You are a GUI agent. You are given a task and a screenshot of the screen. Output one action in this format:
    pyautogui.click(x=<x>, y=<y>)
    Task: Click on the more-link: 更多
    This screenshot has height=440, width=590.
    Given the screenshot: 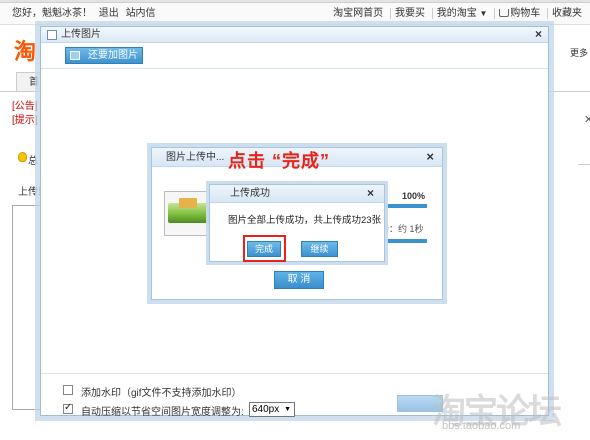 What is the action you would take?
    pyautogui.click(x=579, y=52)
    